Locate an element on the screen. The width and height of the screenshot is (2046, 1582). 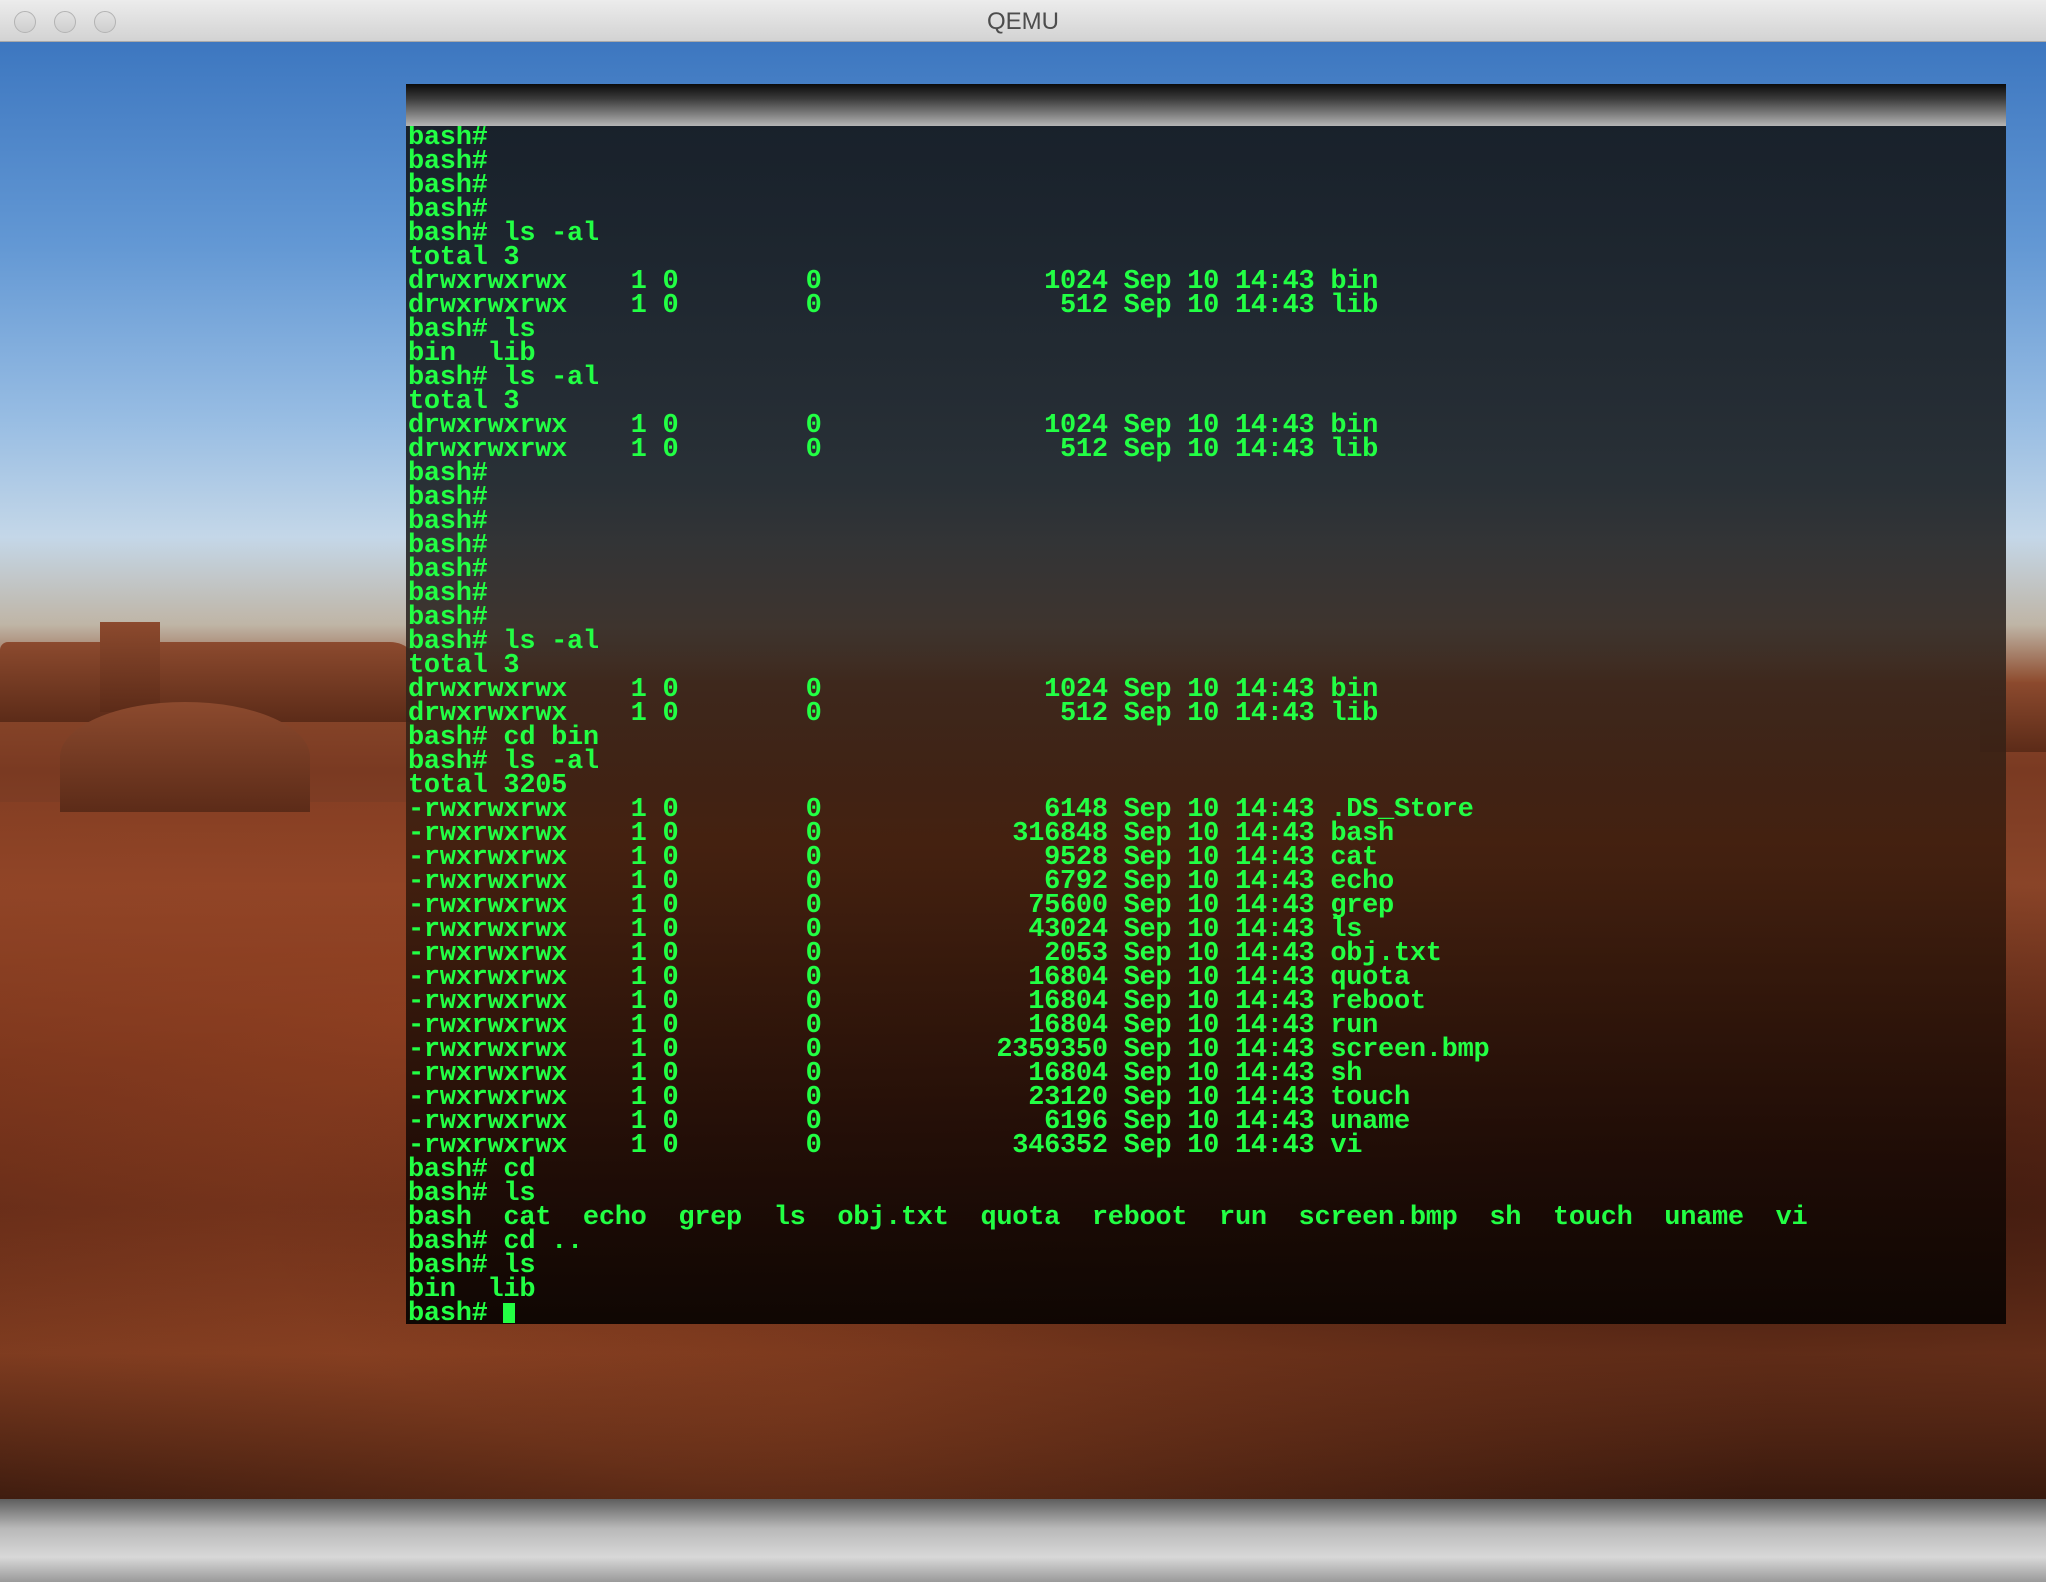
terminal-line: -rwxrwxrwx 1 0 0 346352 Sep 10 14:43 vi is located at coordinates (885, 1146).